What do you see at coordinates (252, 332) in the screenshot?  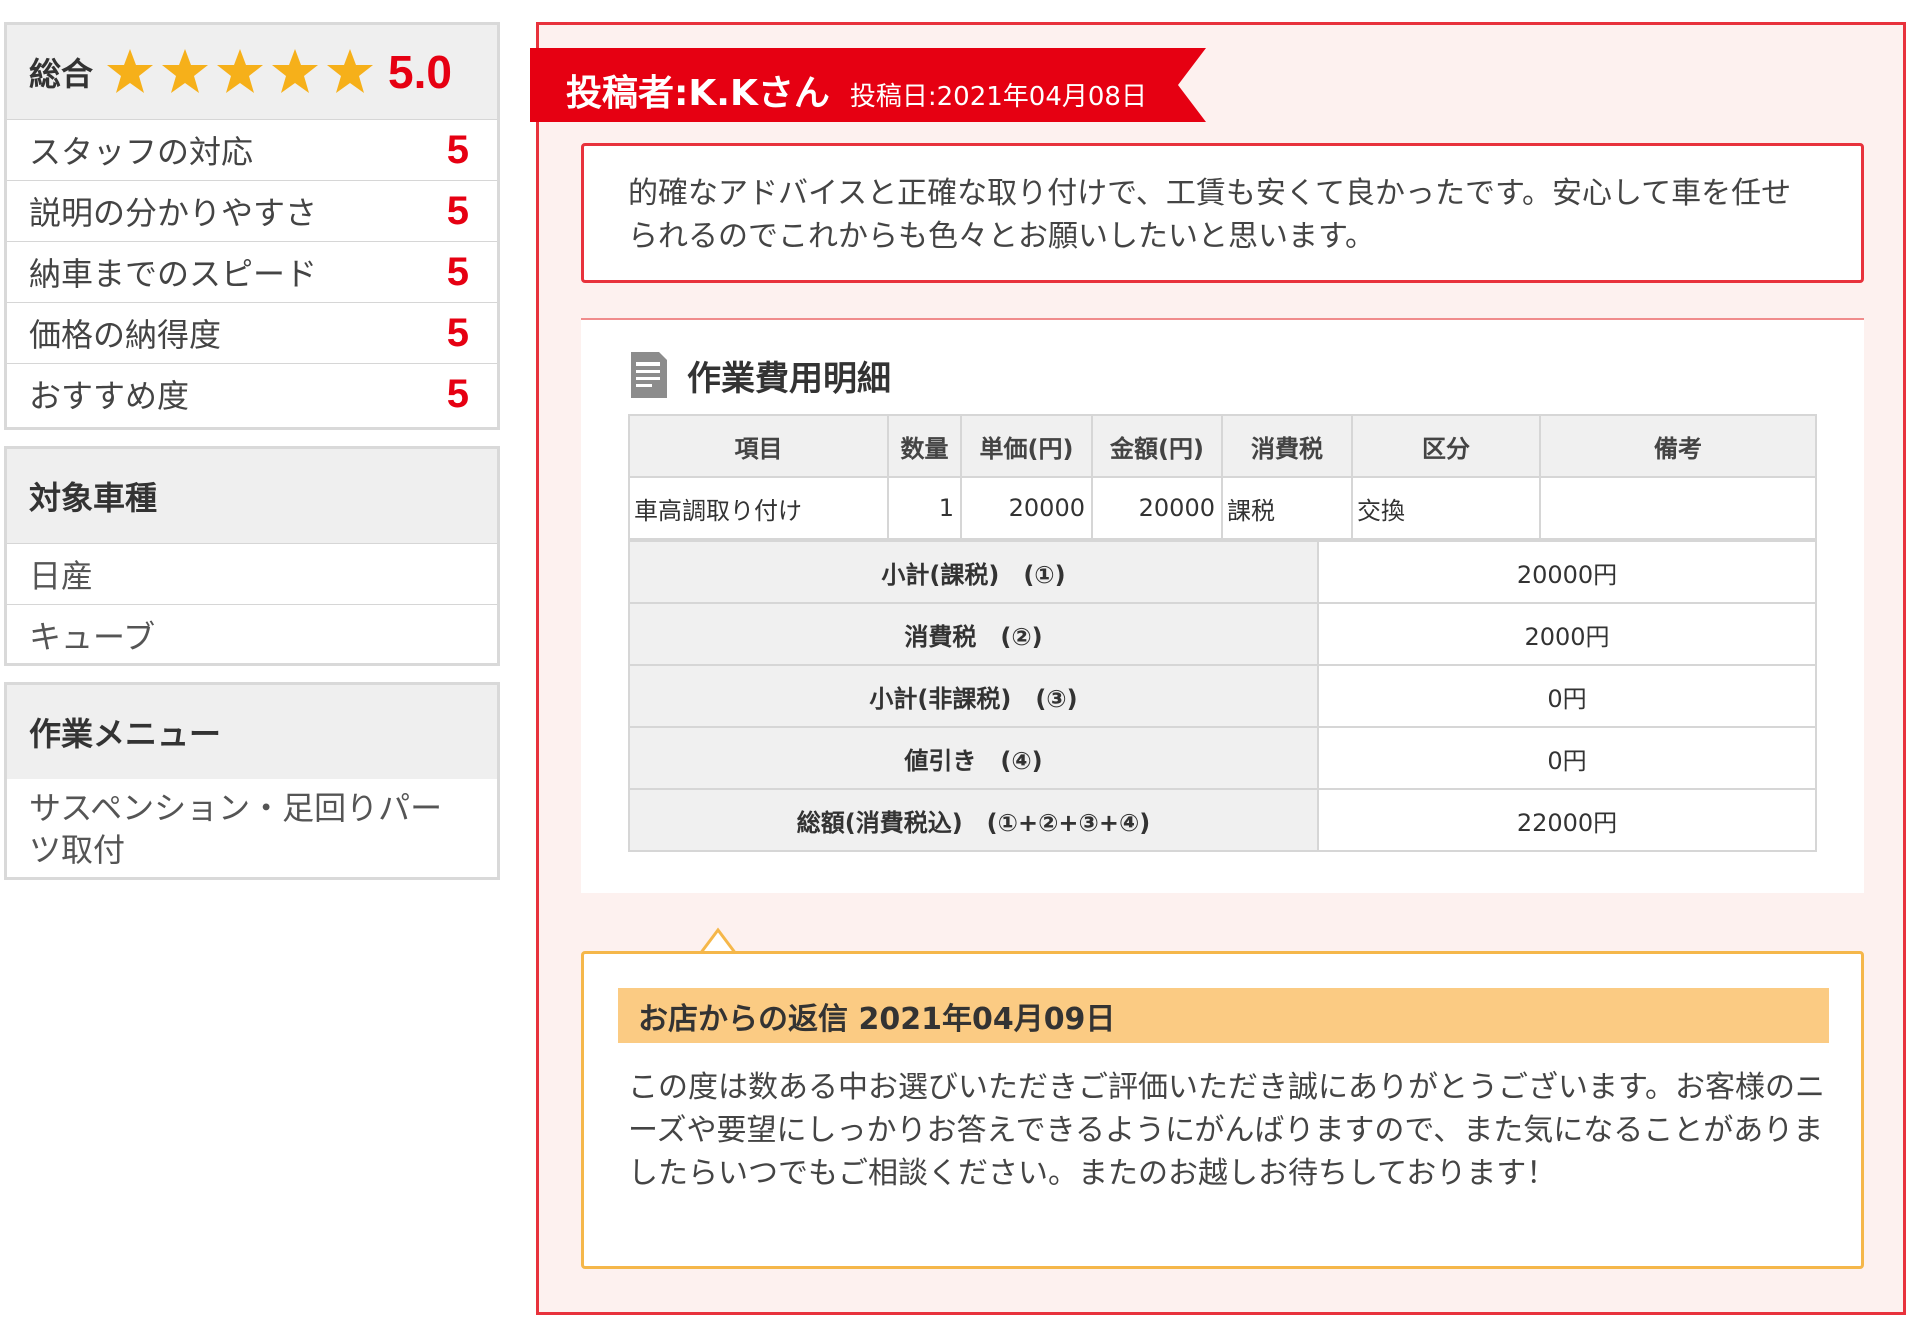 I see `rating-row-price: 価格の納得度 5` at bounding box center [252, 332].